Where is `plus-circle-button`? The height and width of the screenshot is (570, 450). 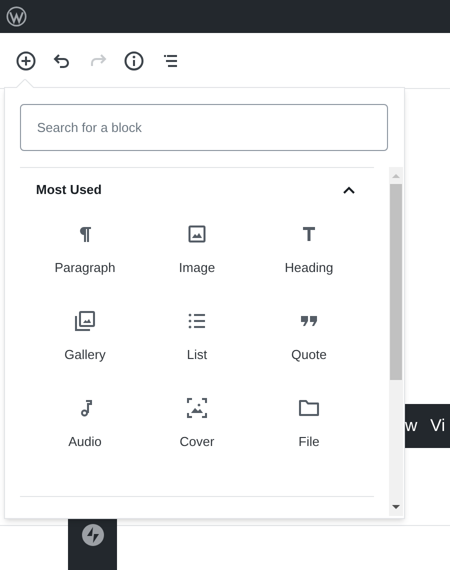 plus-circle-button is located at coordinates (26, 60).